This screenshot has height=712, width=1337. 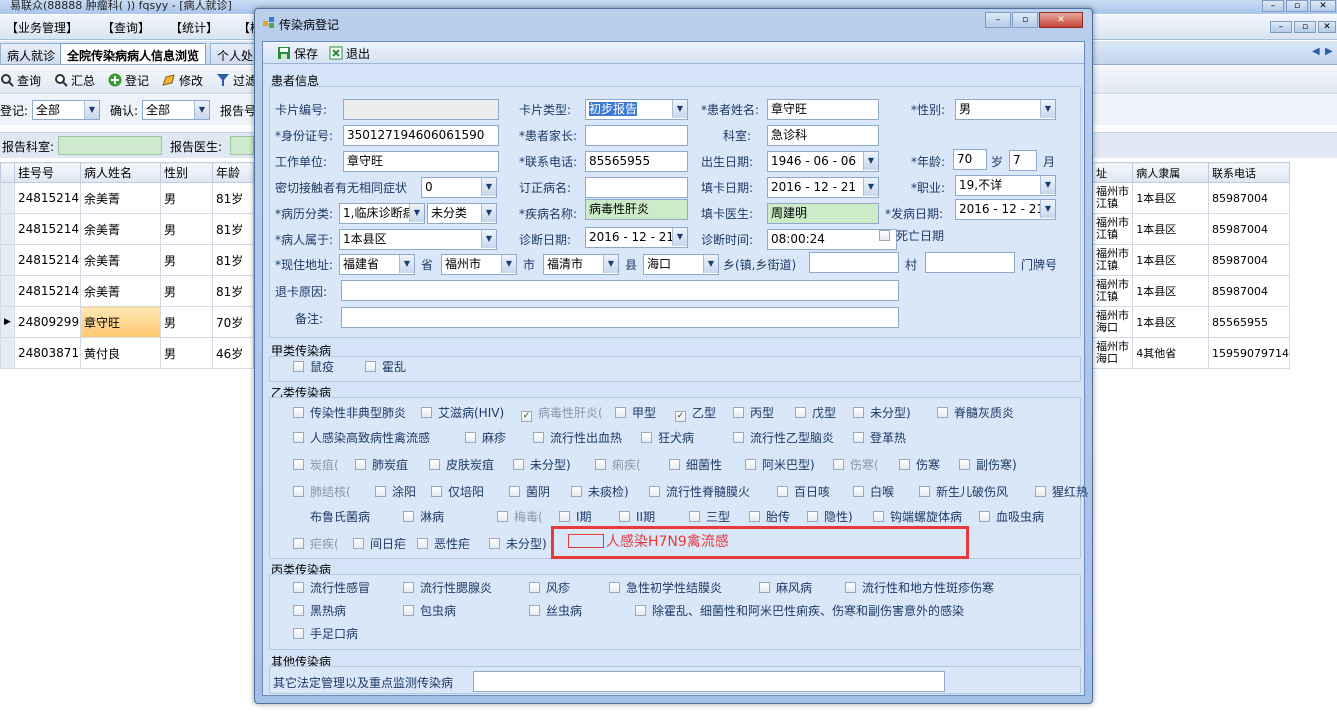 What do you see at coordinates (1305, 27) in the screenshot?
I see `mdi-restore-button: ▫` at bounding box center [1305, 27].